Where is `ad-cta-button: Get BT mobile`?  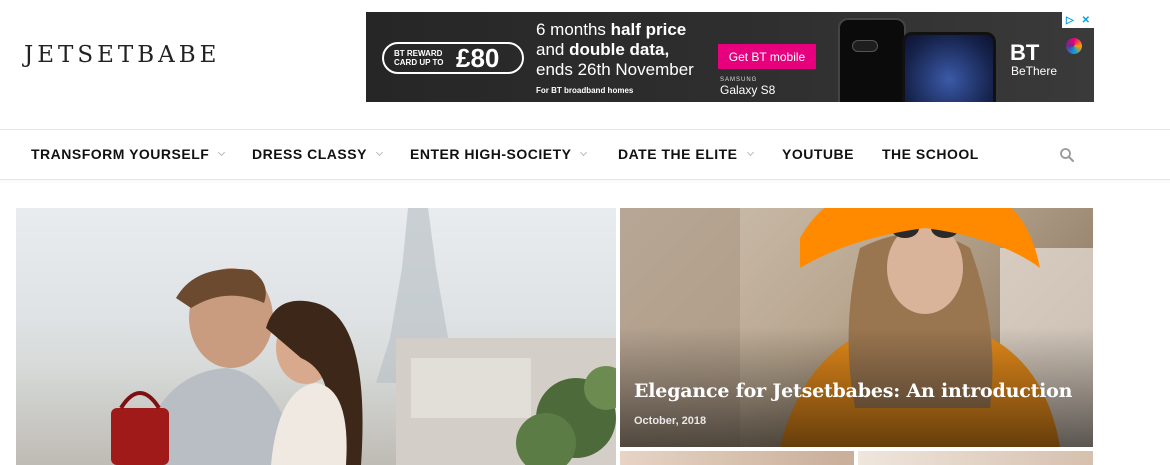 ad-cta-button: Get BT mobile is located at coordinates (767, 56).